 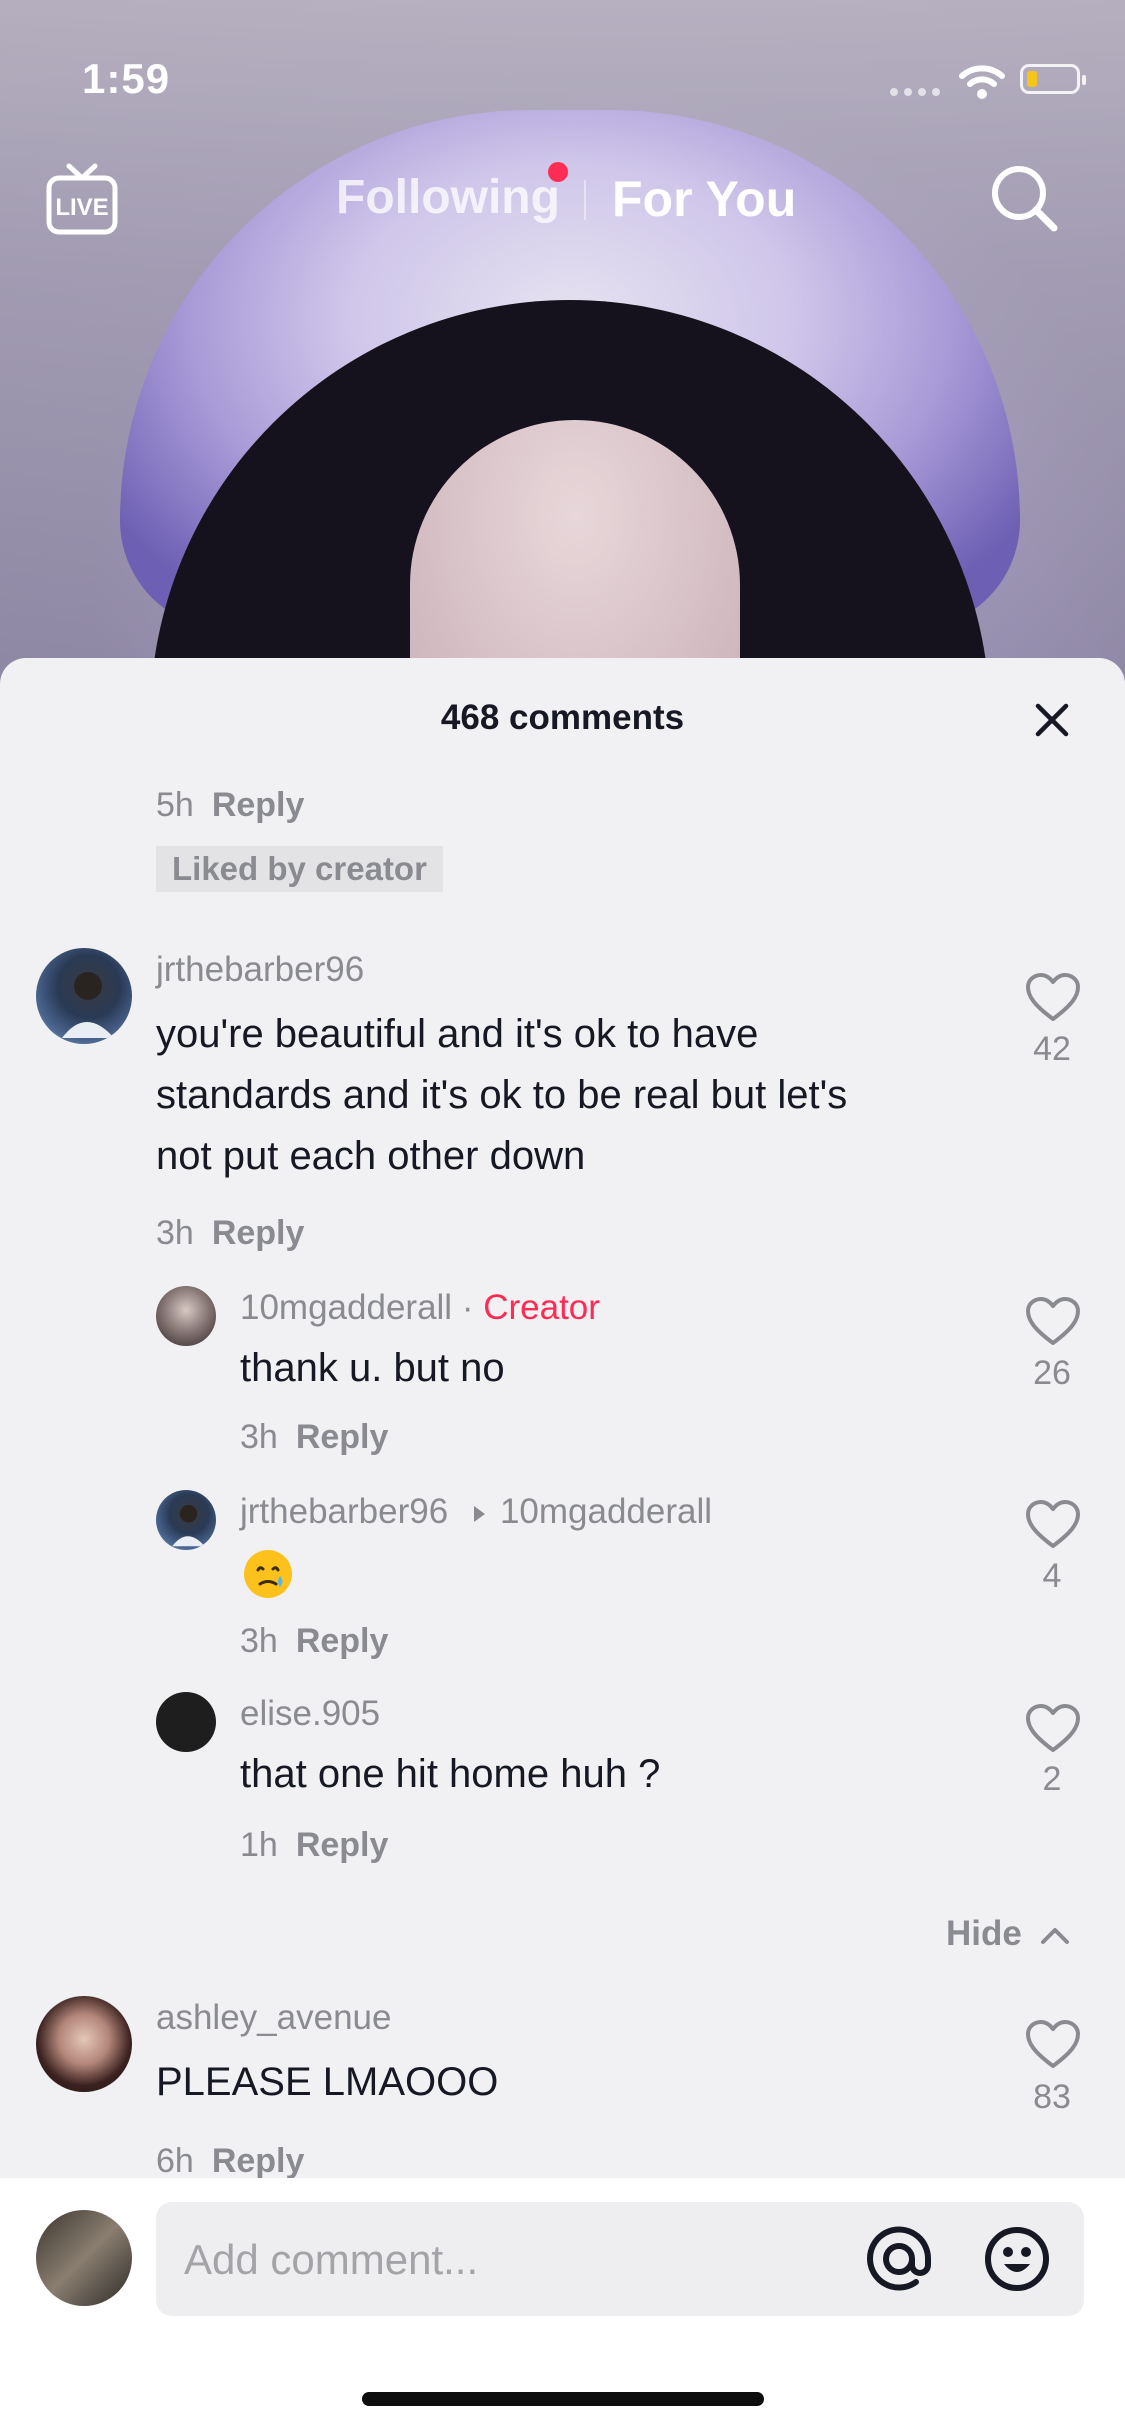 I want to click on comment-meta: 6h Reply, so click(x=230, y=2161).